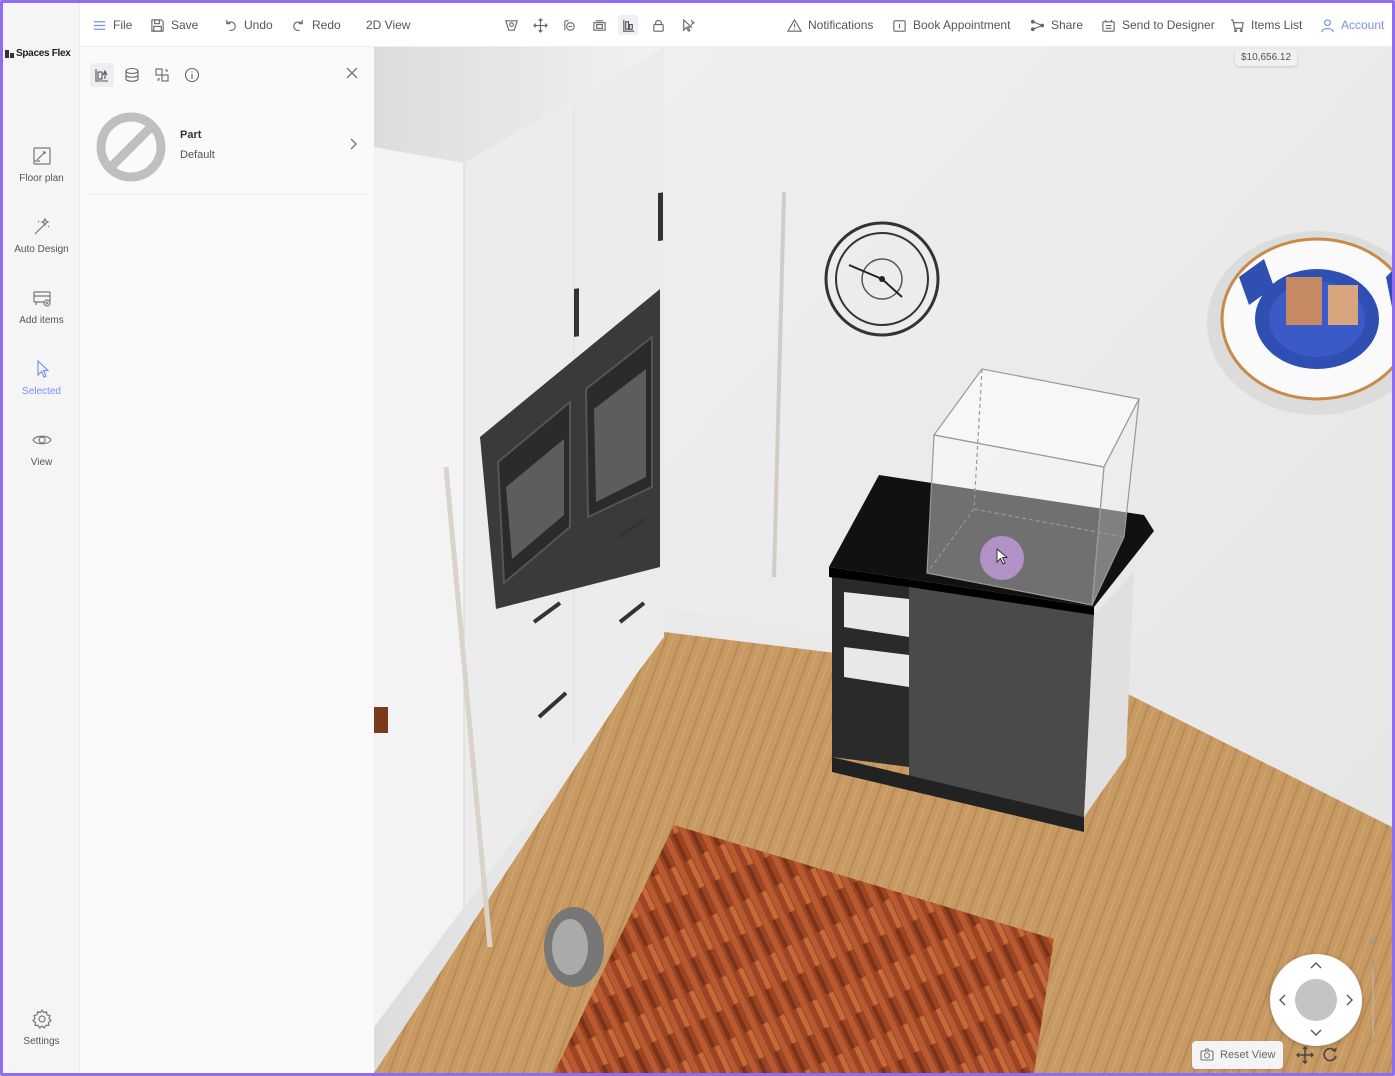 This screenshot has width=1395, height=1076. Describe the element at coordinates (794, 25) in the screenshot. I see `warning-icon` at that location.